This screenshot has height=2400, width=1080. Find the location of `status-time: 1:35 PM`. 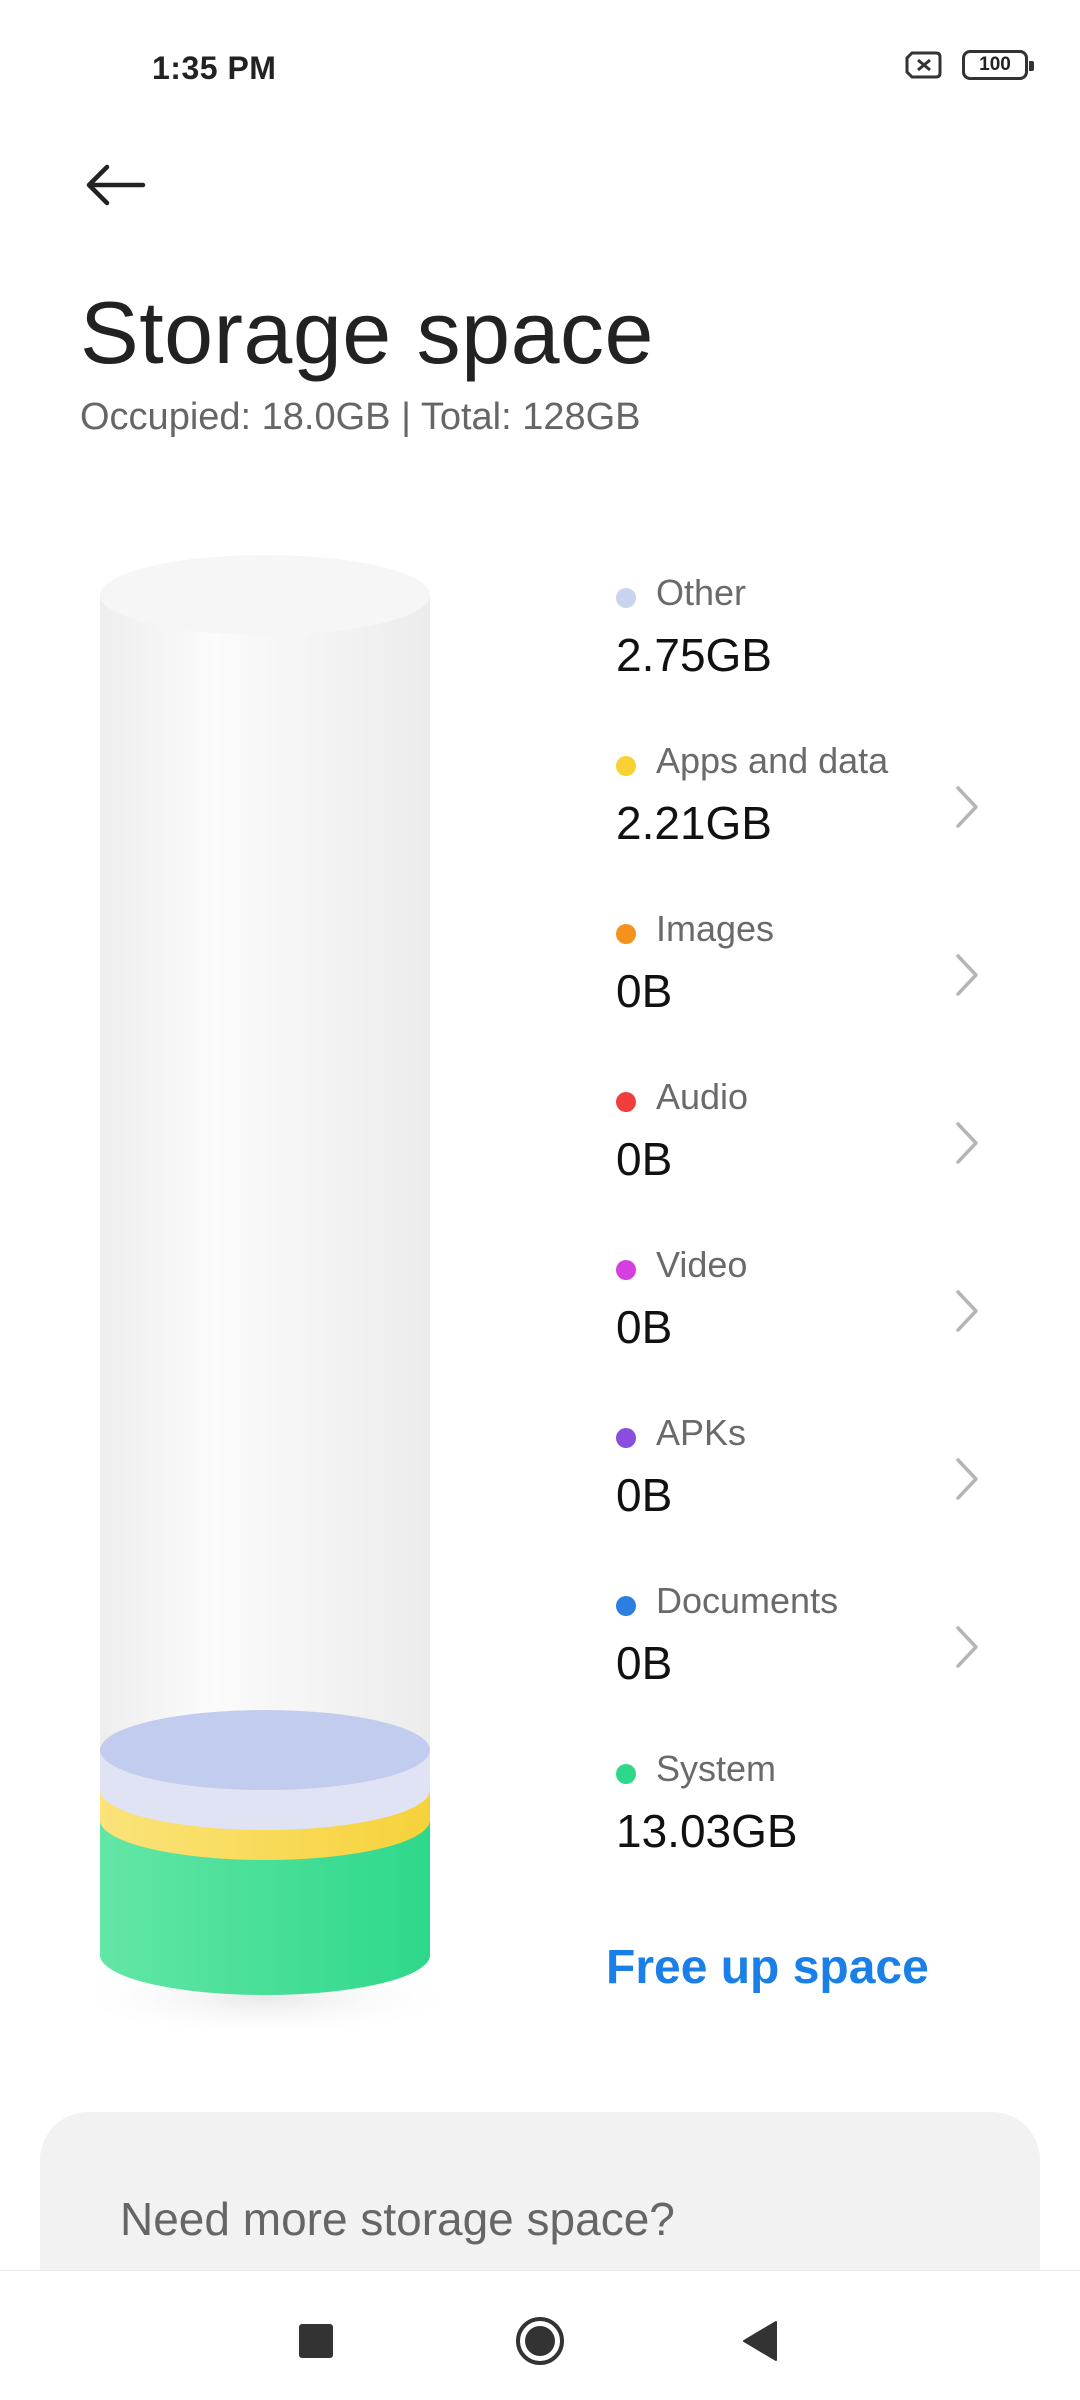

status-time: 1:35 PM is located at coordinates (214, 68).